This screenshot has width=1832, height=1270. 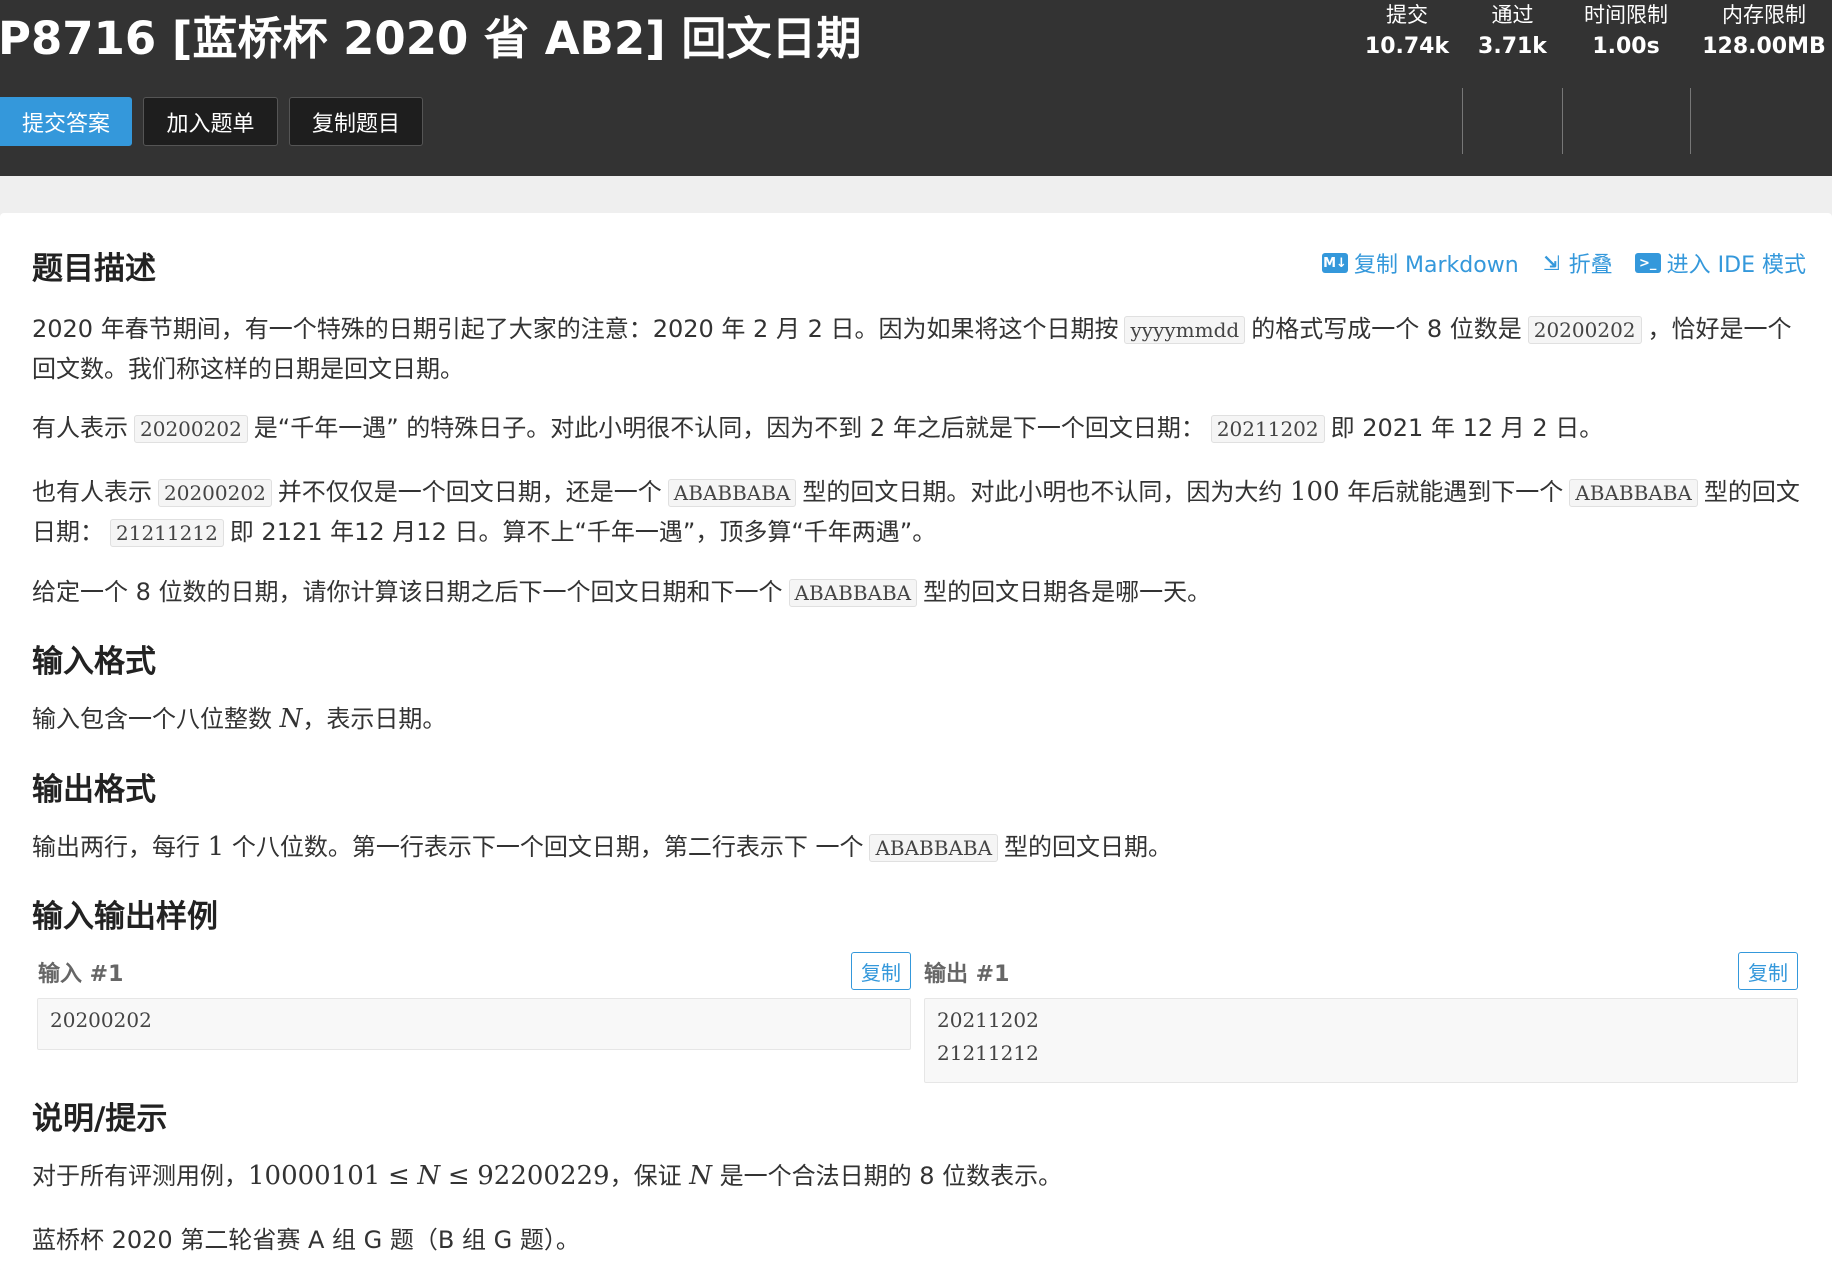 What do you see at coordinates (988, 1020) in the screenshot?
I see `sample-line: 20211202` at bounding box center [988, 1020].